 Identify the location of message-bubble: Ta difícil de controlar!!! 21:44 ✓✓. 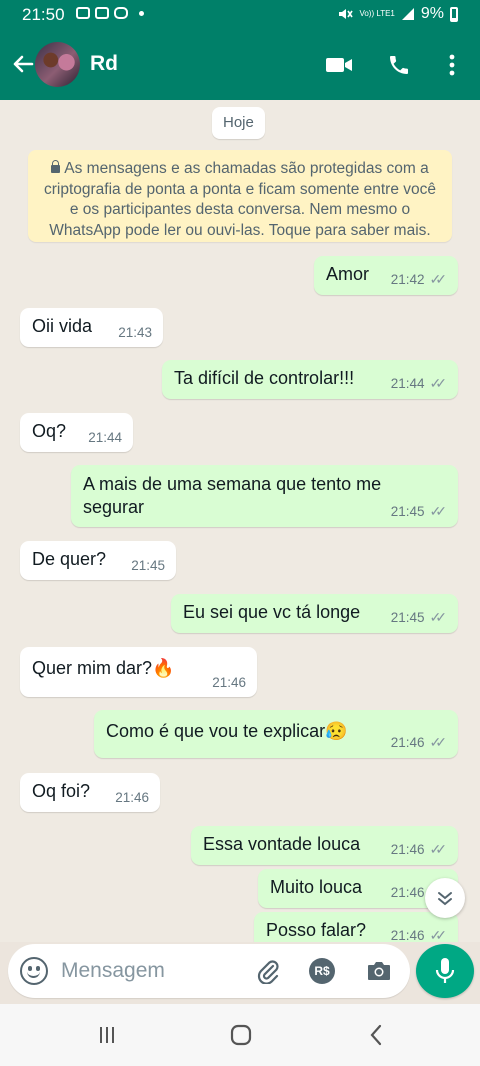
(310, 379).